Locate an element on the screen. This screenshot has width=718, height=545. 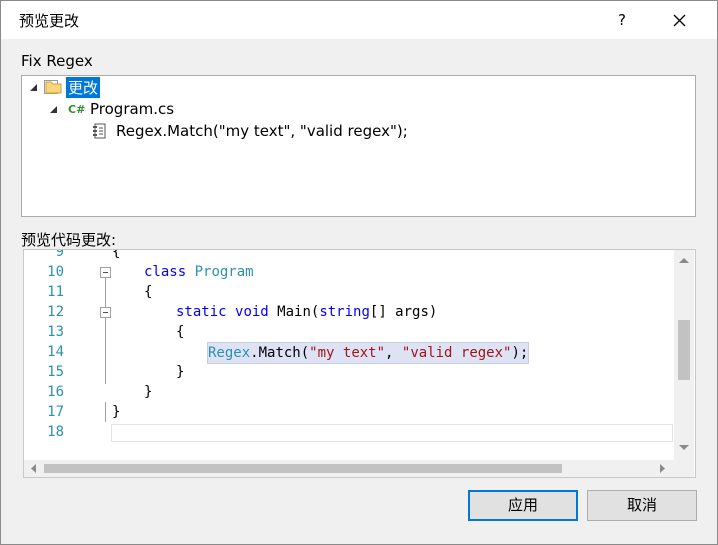
line-number: 12 is located at coordinates (55, 312).